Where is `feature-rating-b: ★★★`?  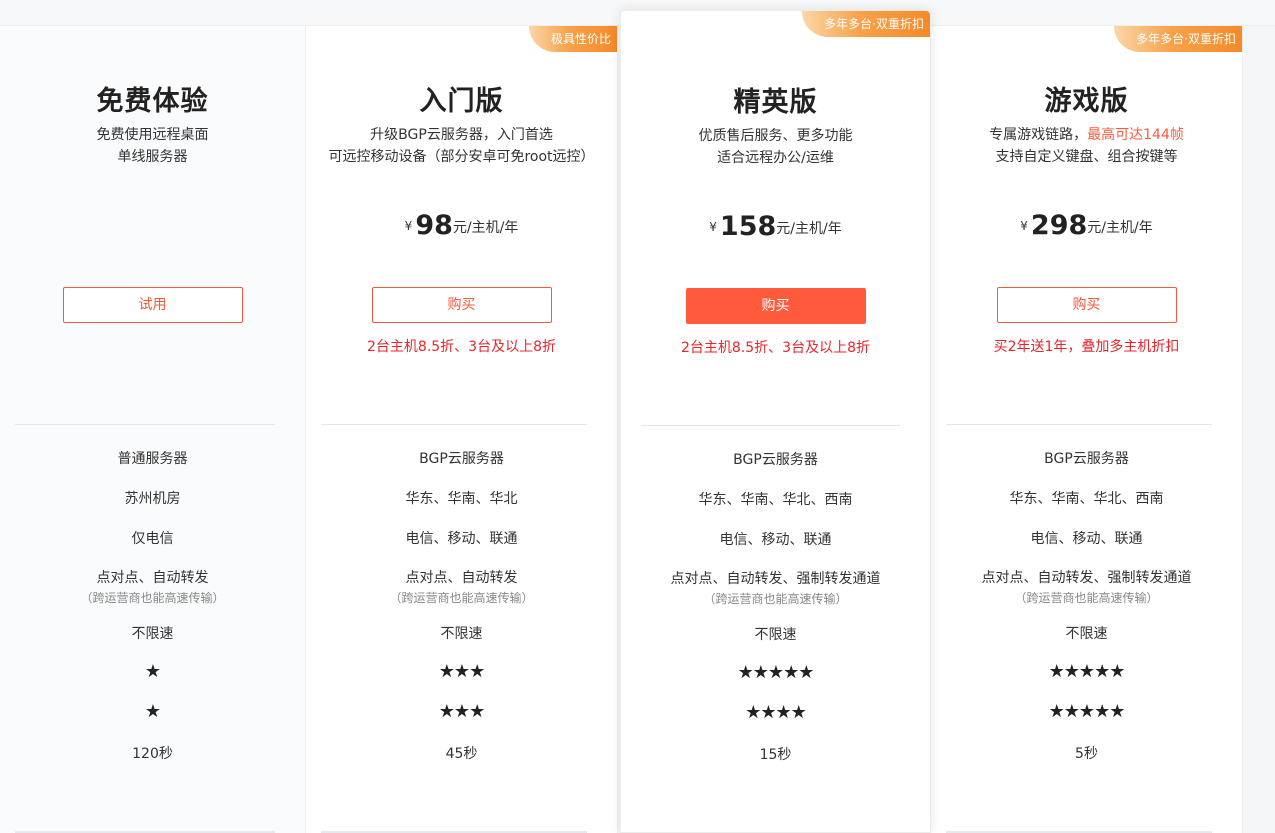 feature-rating-b: ★★★ is located at coordinates (461, 711).